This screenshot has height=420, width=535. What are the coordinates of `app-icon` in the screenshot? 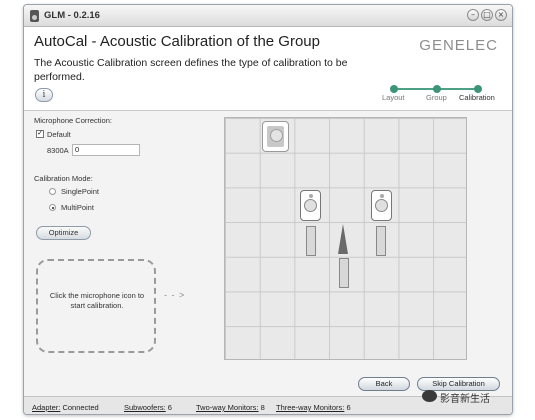 It's located at (34, 16).